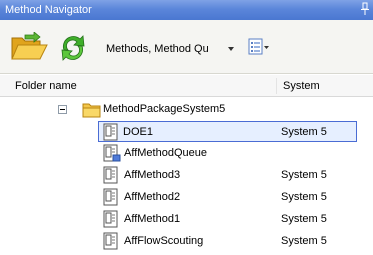  Describe the element at coordinates (186, 197) in the screenshot. I see `tree-item-affmethod2: AffMethod2 System 5` at that location.